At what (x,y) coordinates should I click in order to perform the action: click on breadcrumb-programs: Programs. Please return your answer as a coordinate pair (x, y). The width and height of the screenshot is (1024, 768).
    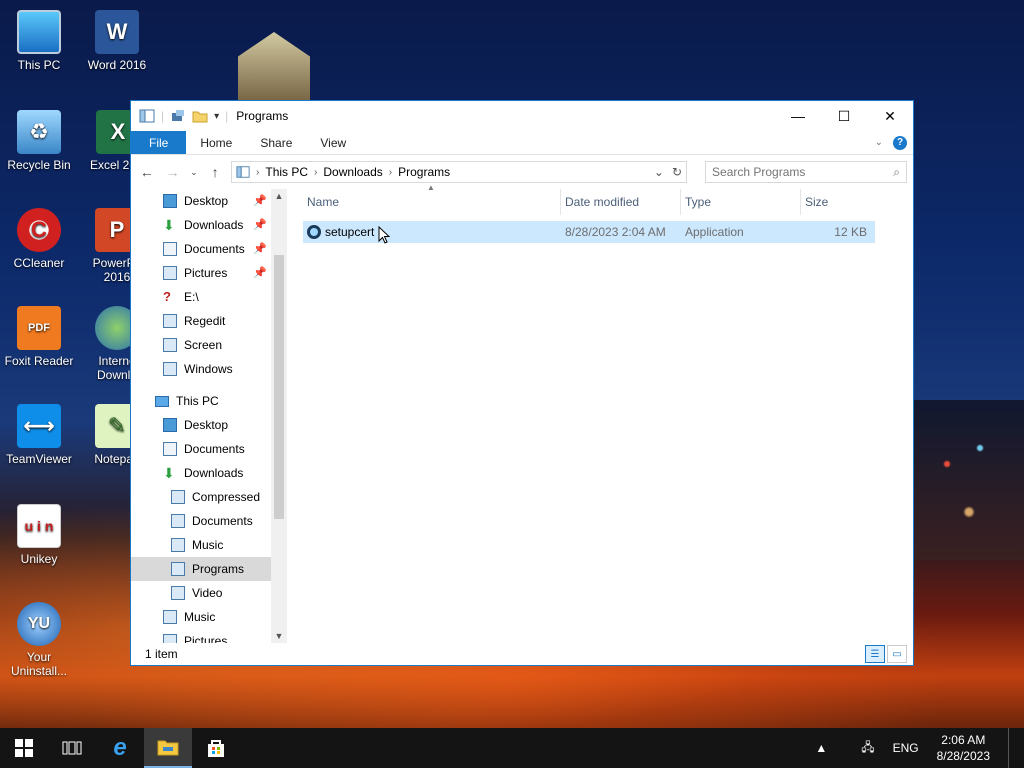
    Looking at the image, I should click on (424, 172).